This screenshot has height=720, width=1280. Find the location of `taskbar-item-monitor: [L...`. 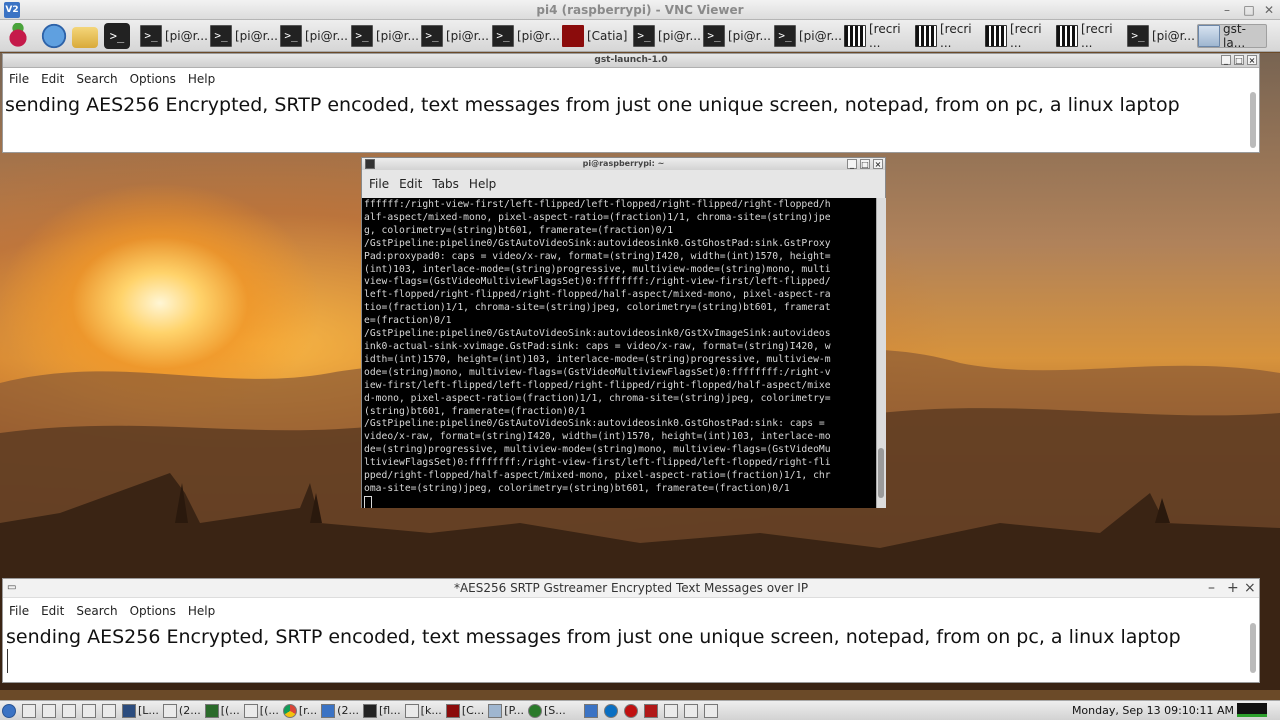

taskbar-item-monitor: [L... is located at coordinates (140, 711).